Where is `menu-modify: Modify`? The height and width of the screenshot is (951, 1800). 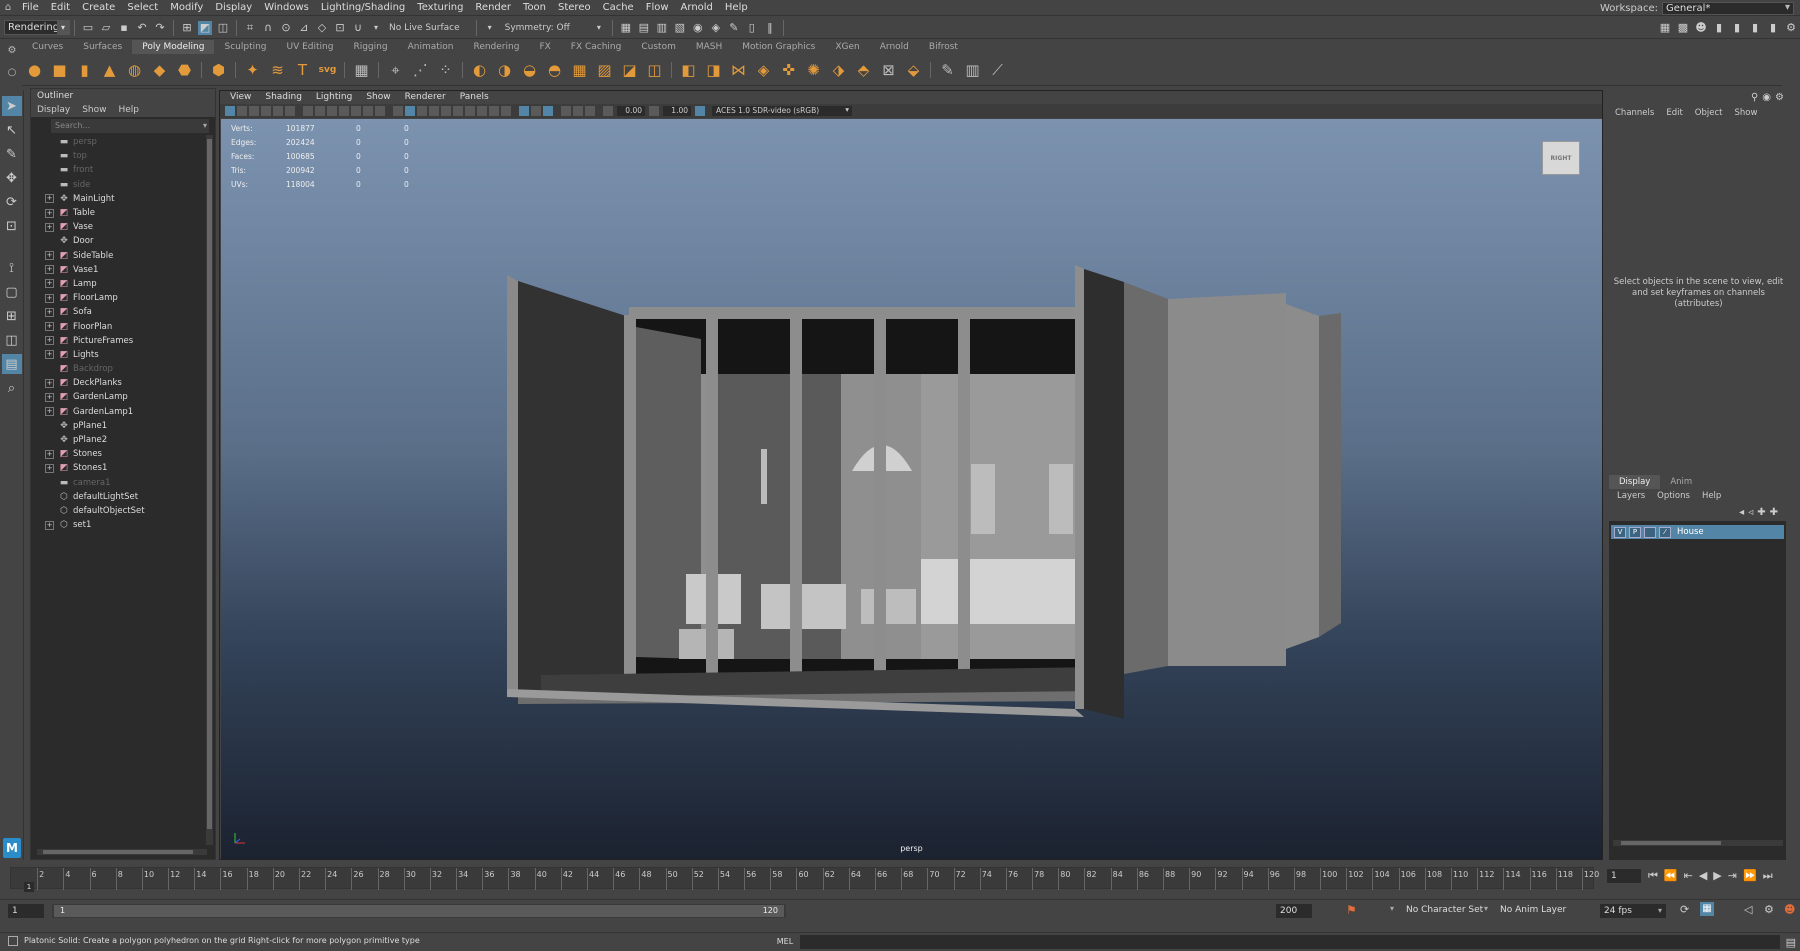
menu-modify: Modify is located at coordinates (186, 8).